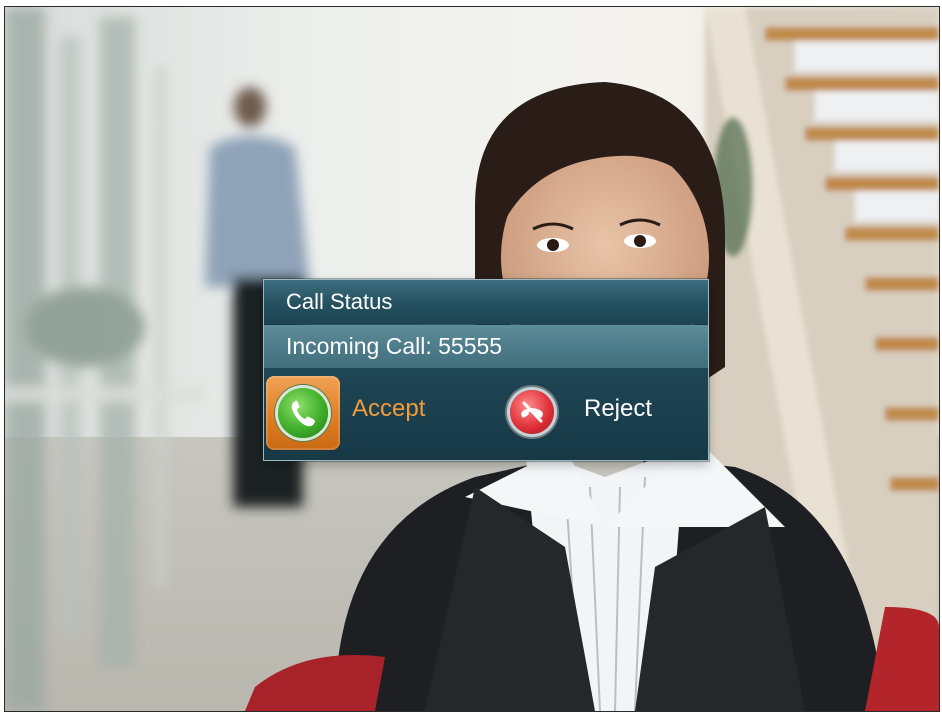  I want to click on dialog-title-bar: Call Status, so click(486, 302).